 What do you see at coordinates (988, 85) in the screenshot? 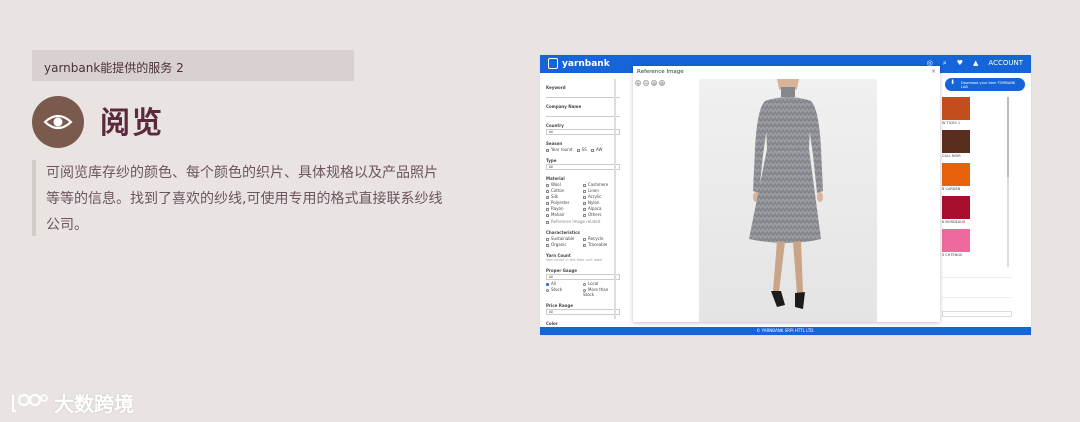
I see `download-button-label: Download your item TOMBANK LAB` at bounding box center [988, 85].